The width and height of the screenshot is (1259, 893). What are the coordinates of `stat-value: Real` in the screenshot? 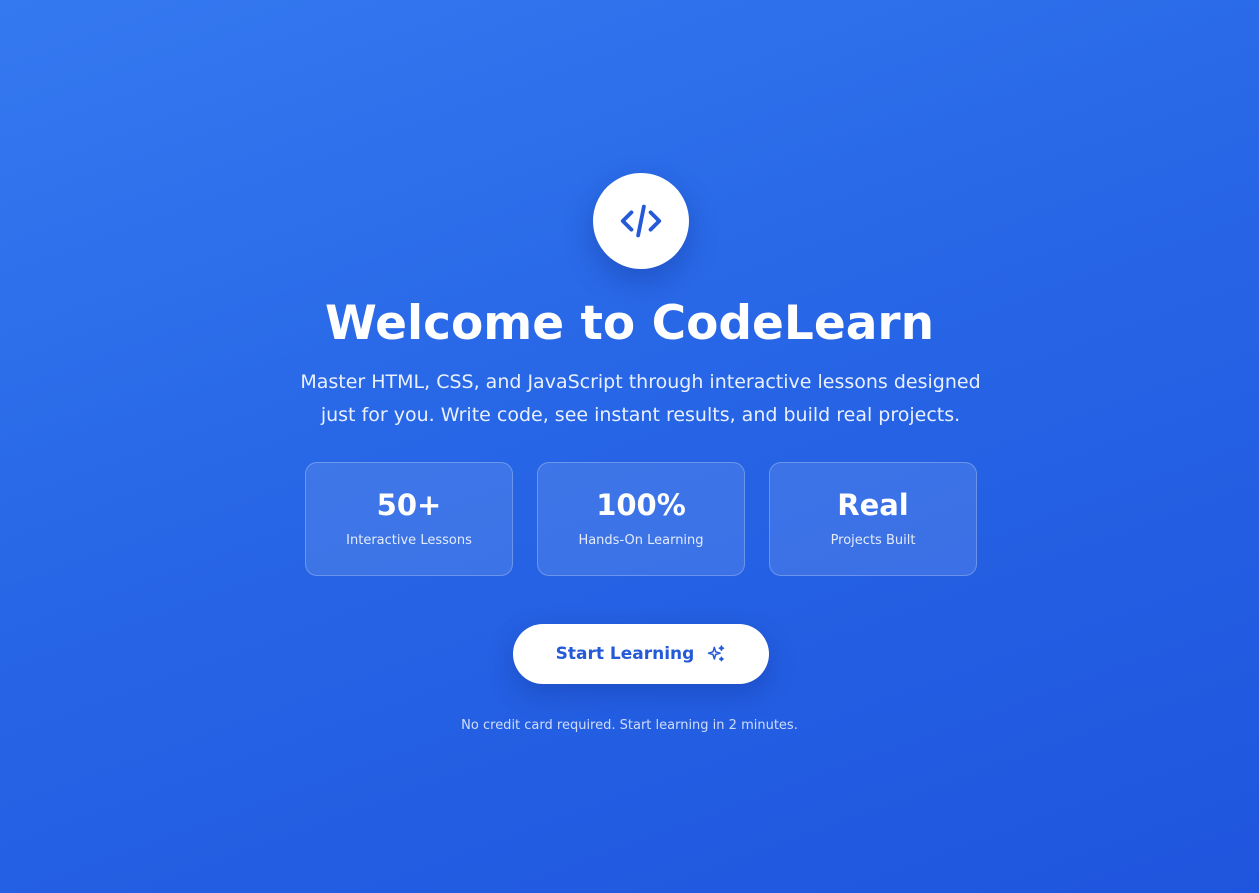 It's located at (873, 505).